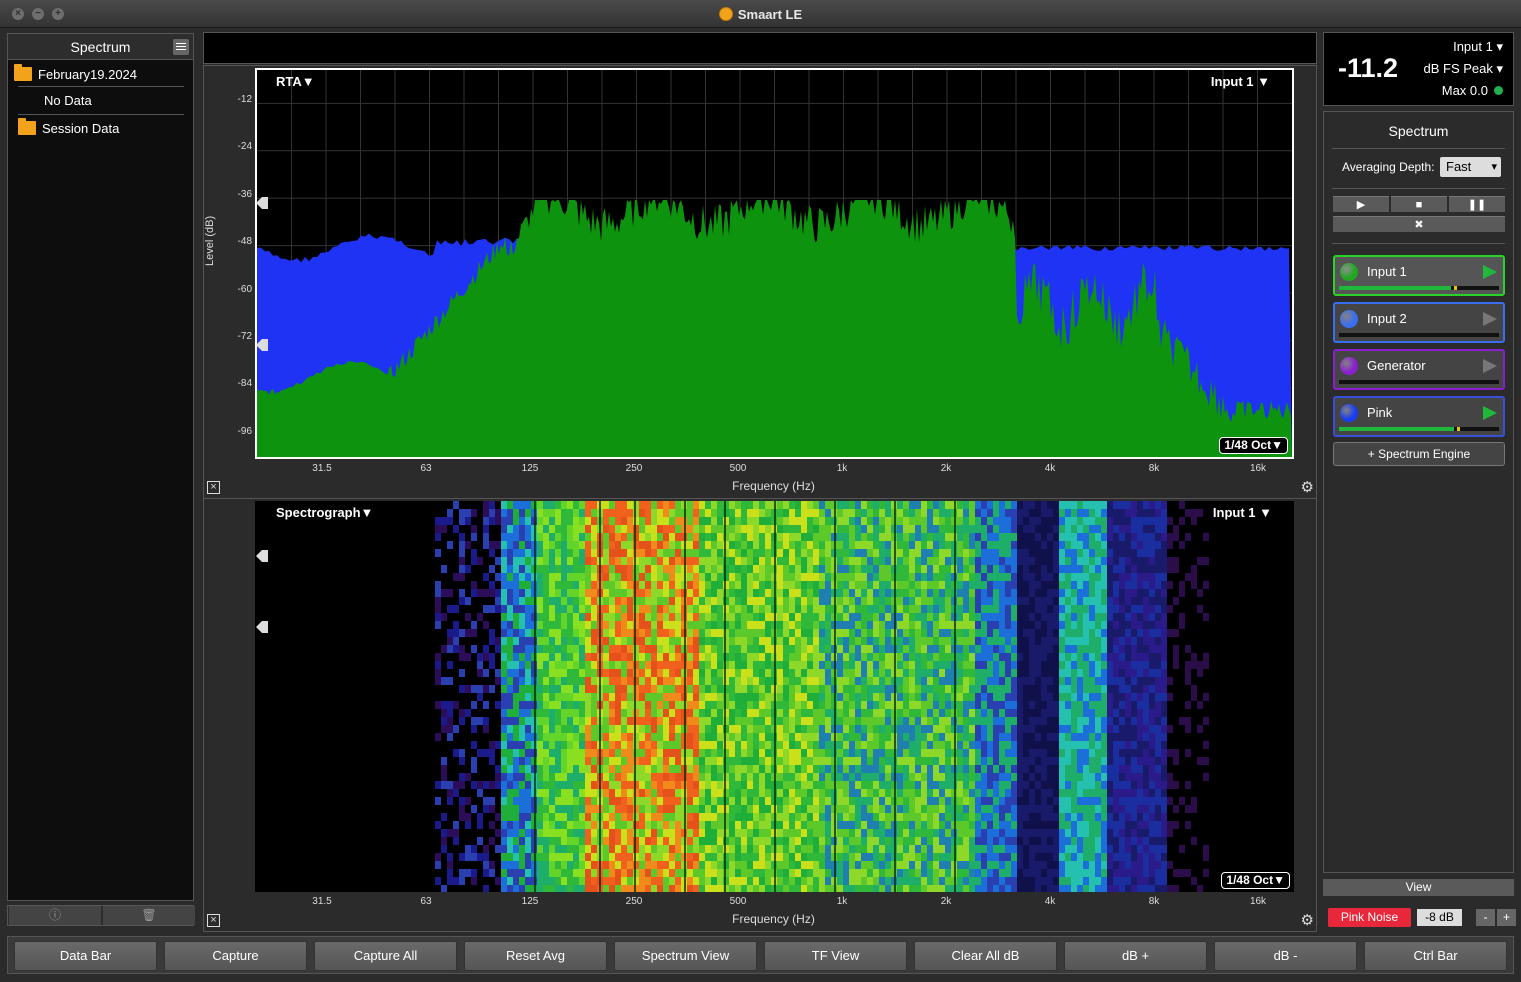  What do you see at coordinates (1439, 917) in the screenshot?
I see `generator-level: -8 dB` at bounding box center [1439, 917].